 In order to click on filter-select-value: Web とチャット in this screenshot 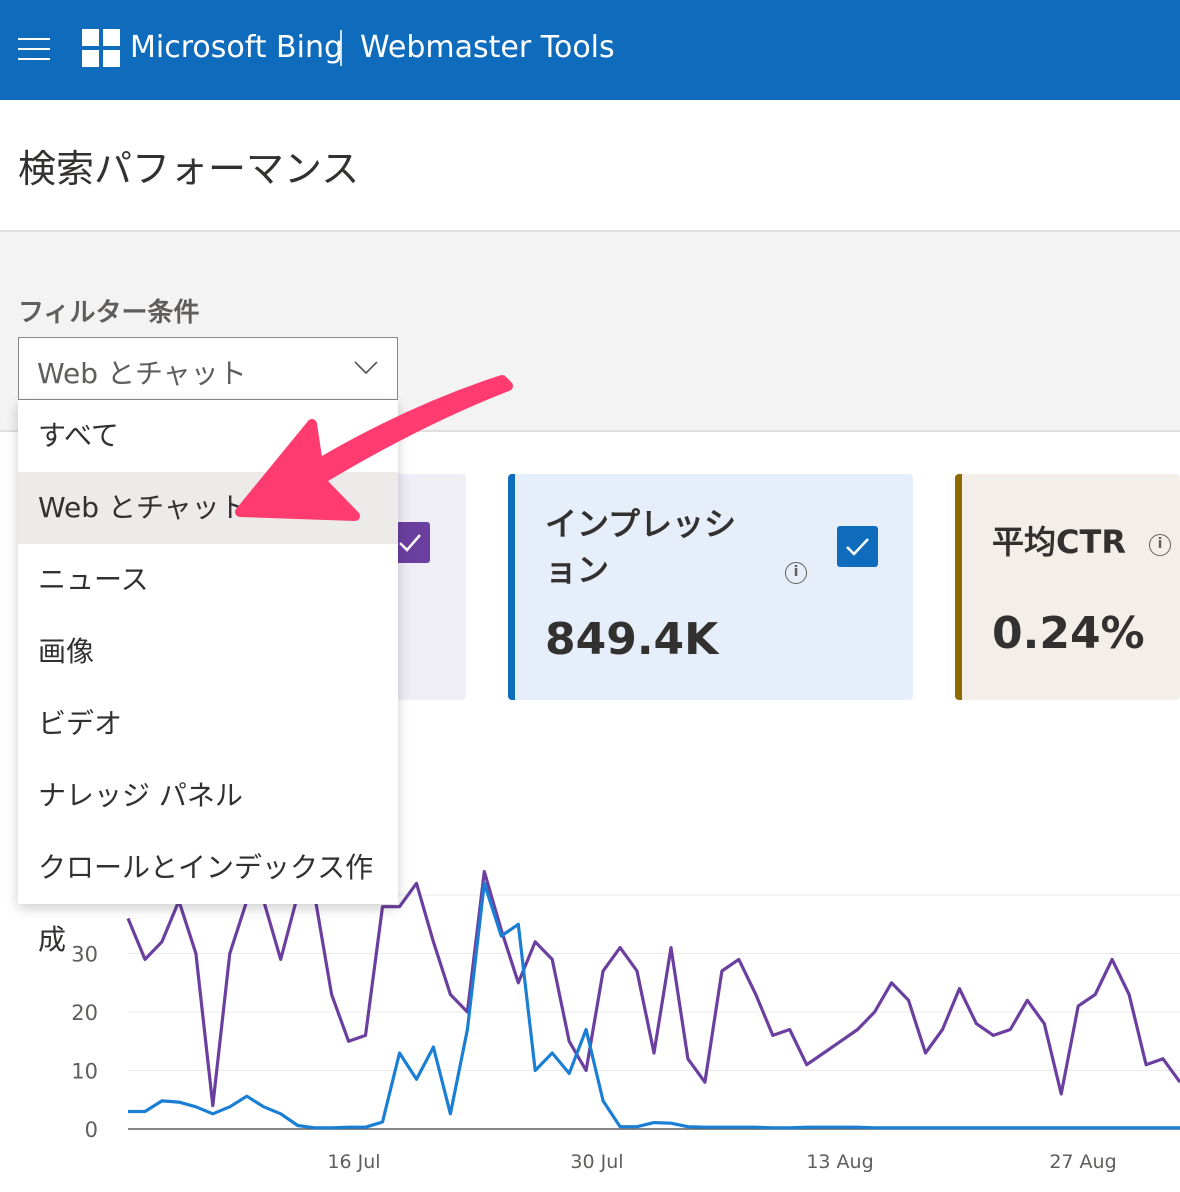, I will do `click(142, 373)`.